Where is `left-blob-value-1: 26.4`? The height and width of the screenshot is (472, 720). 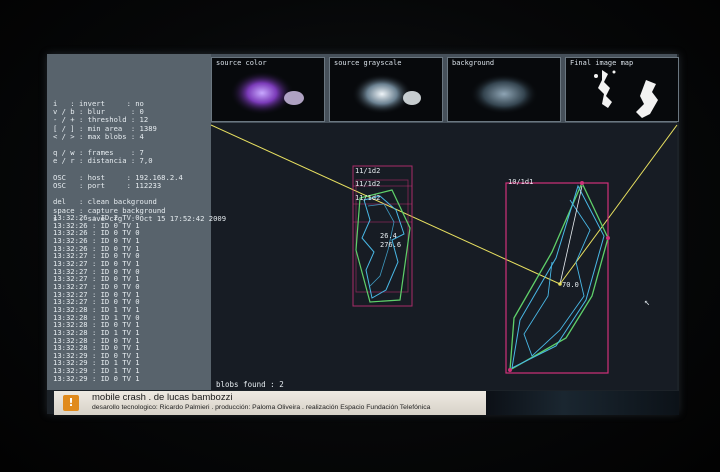 left-blob-value-1: 26.4 is located at coordinates (388, 236).